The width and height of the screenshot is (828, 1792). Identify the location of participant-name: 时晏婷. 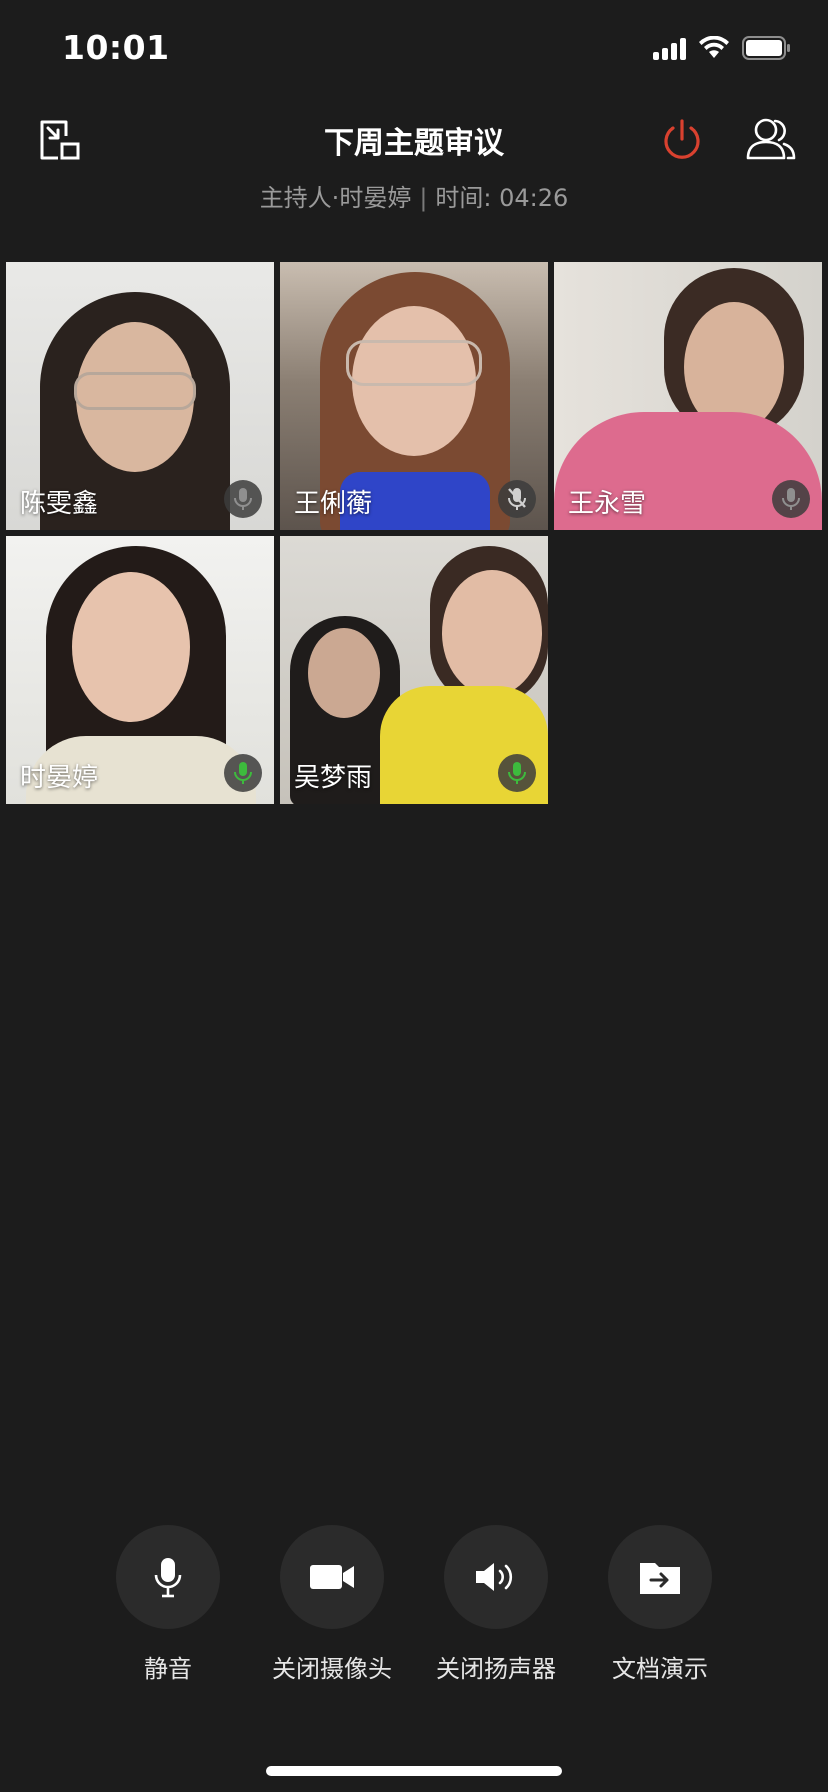
(59, 778).